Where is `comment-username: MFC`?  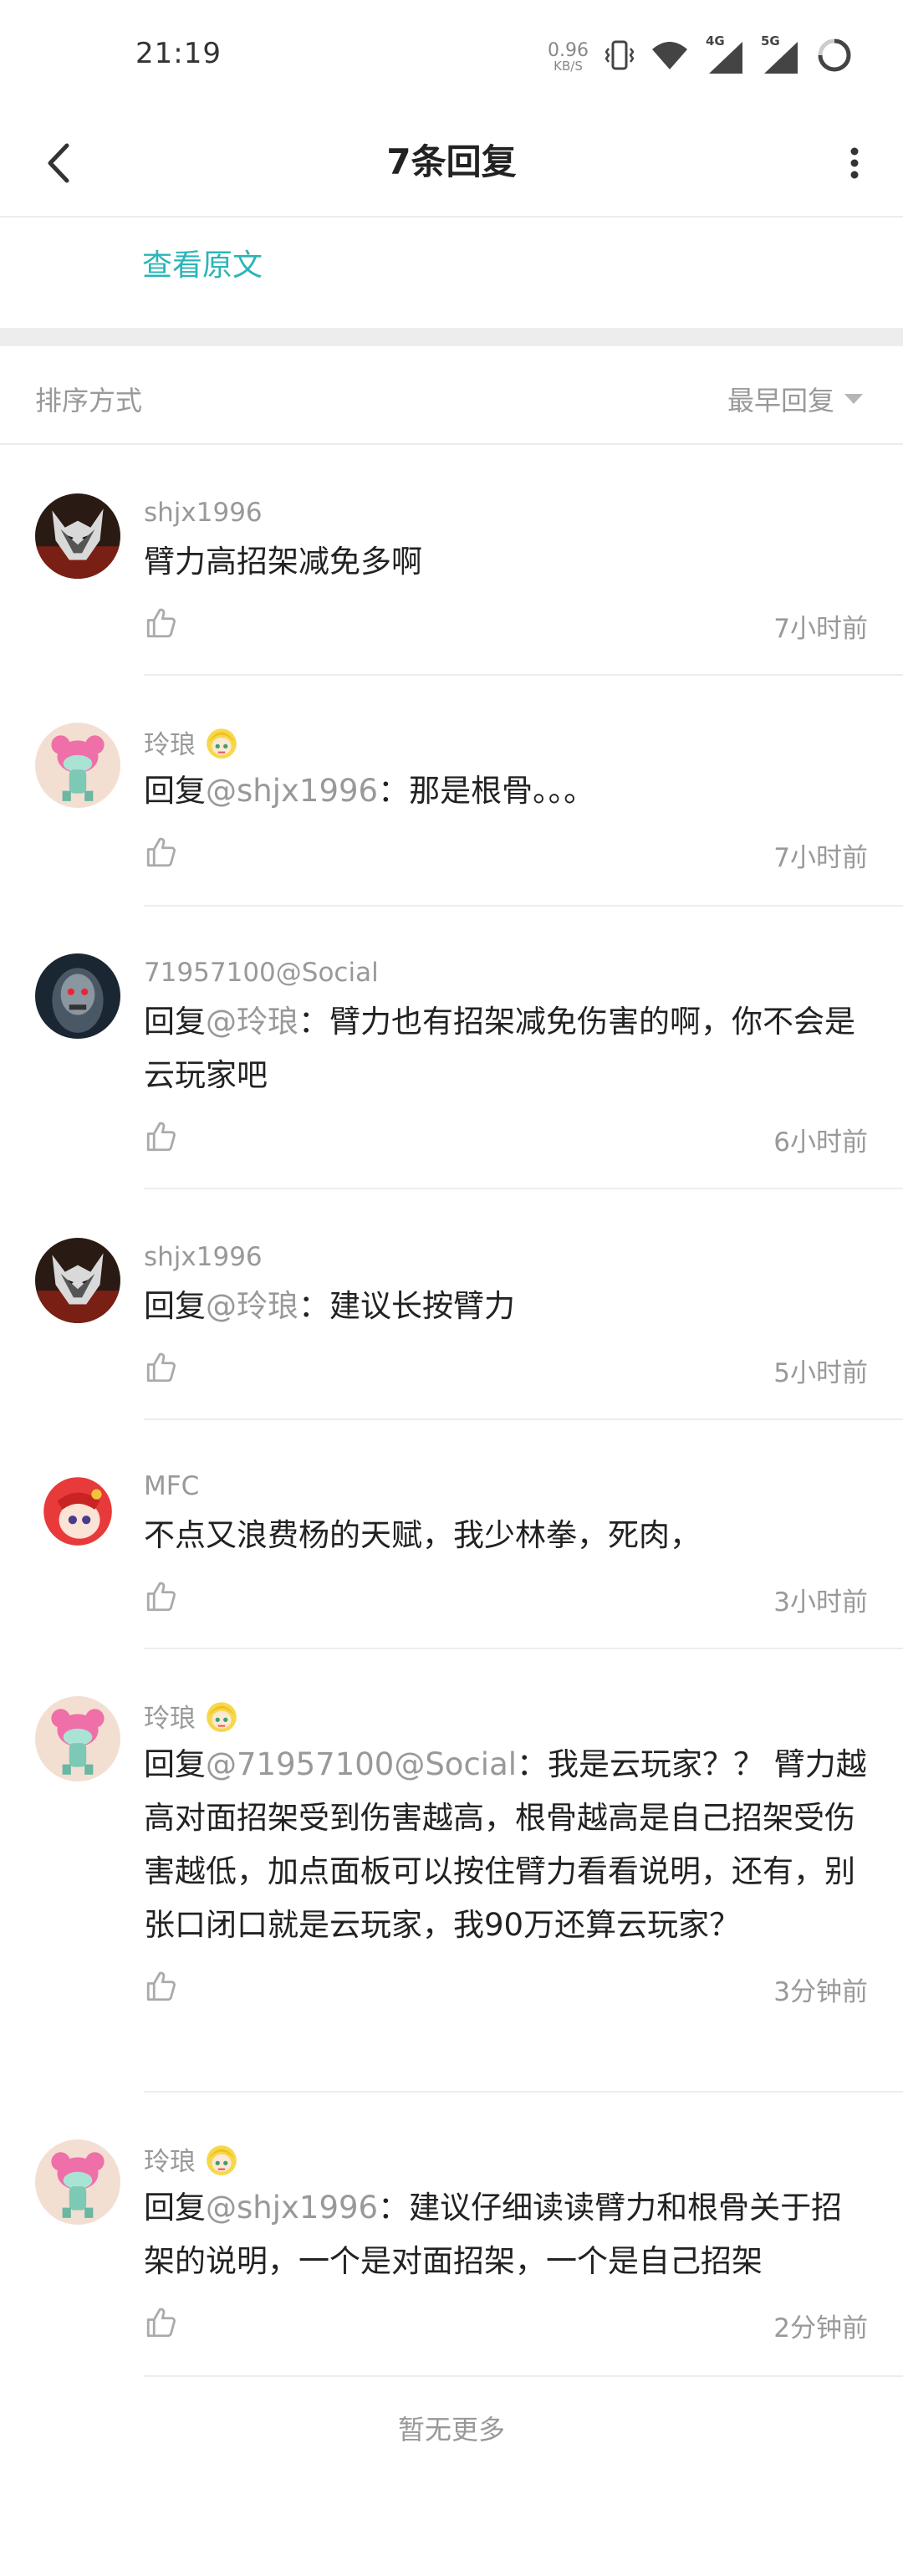
comment-username: MFC is located at coordinates (506, 1486).